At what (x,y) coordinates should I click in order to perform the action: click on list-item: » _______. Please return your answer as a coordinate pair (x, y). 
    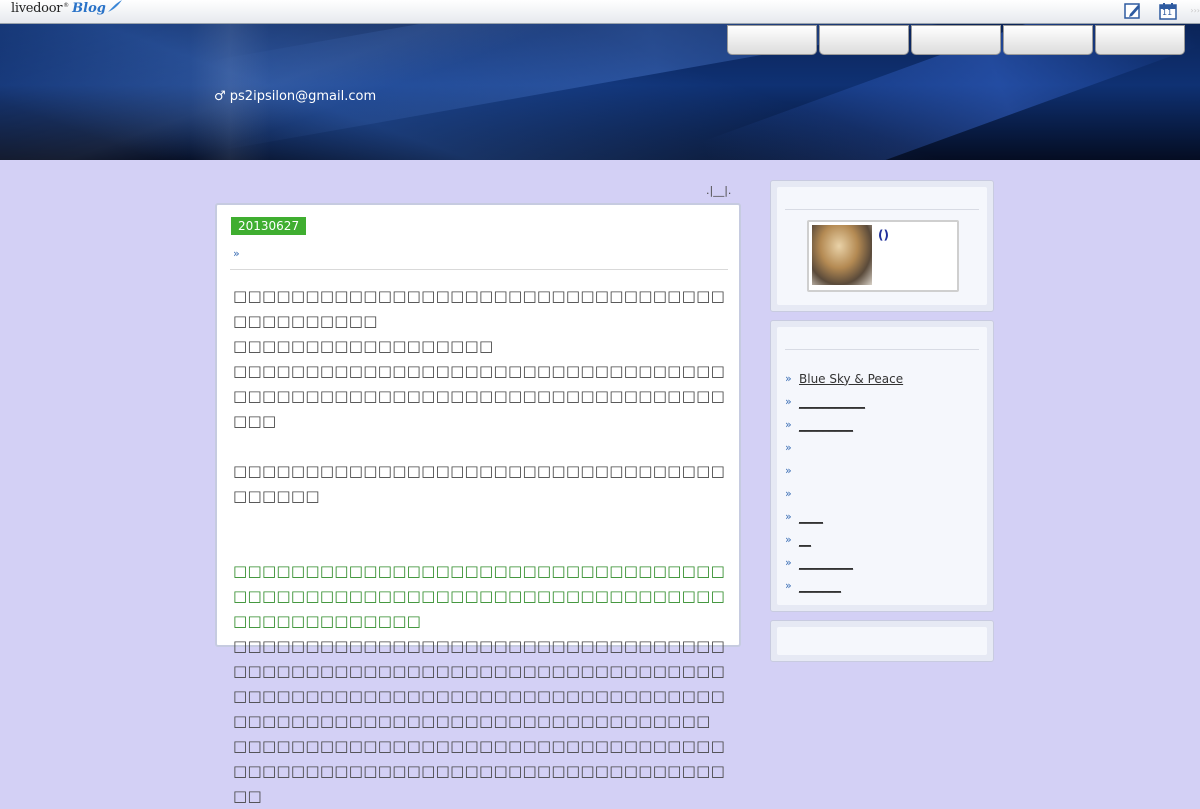
    Looking at the image, I should click on (844, 585).